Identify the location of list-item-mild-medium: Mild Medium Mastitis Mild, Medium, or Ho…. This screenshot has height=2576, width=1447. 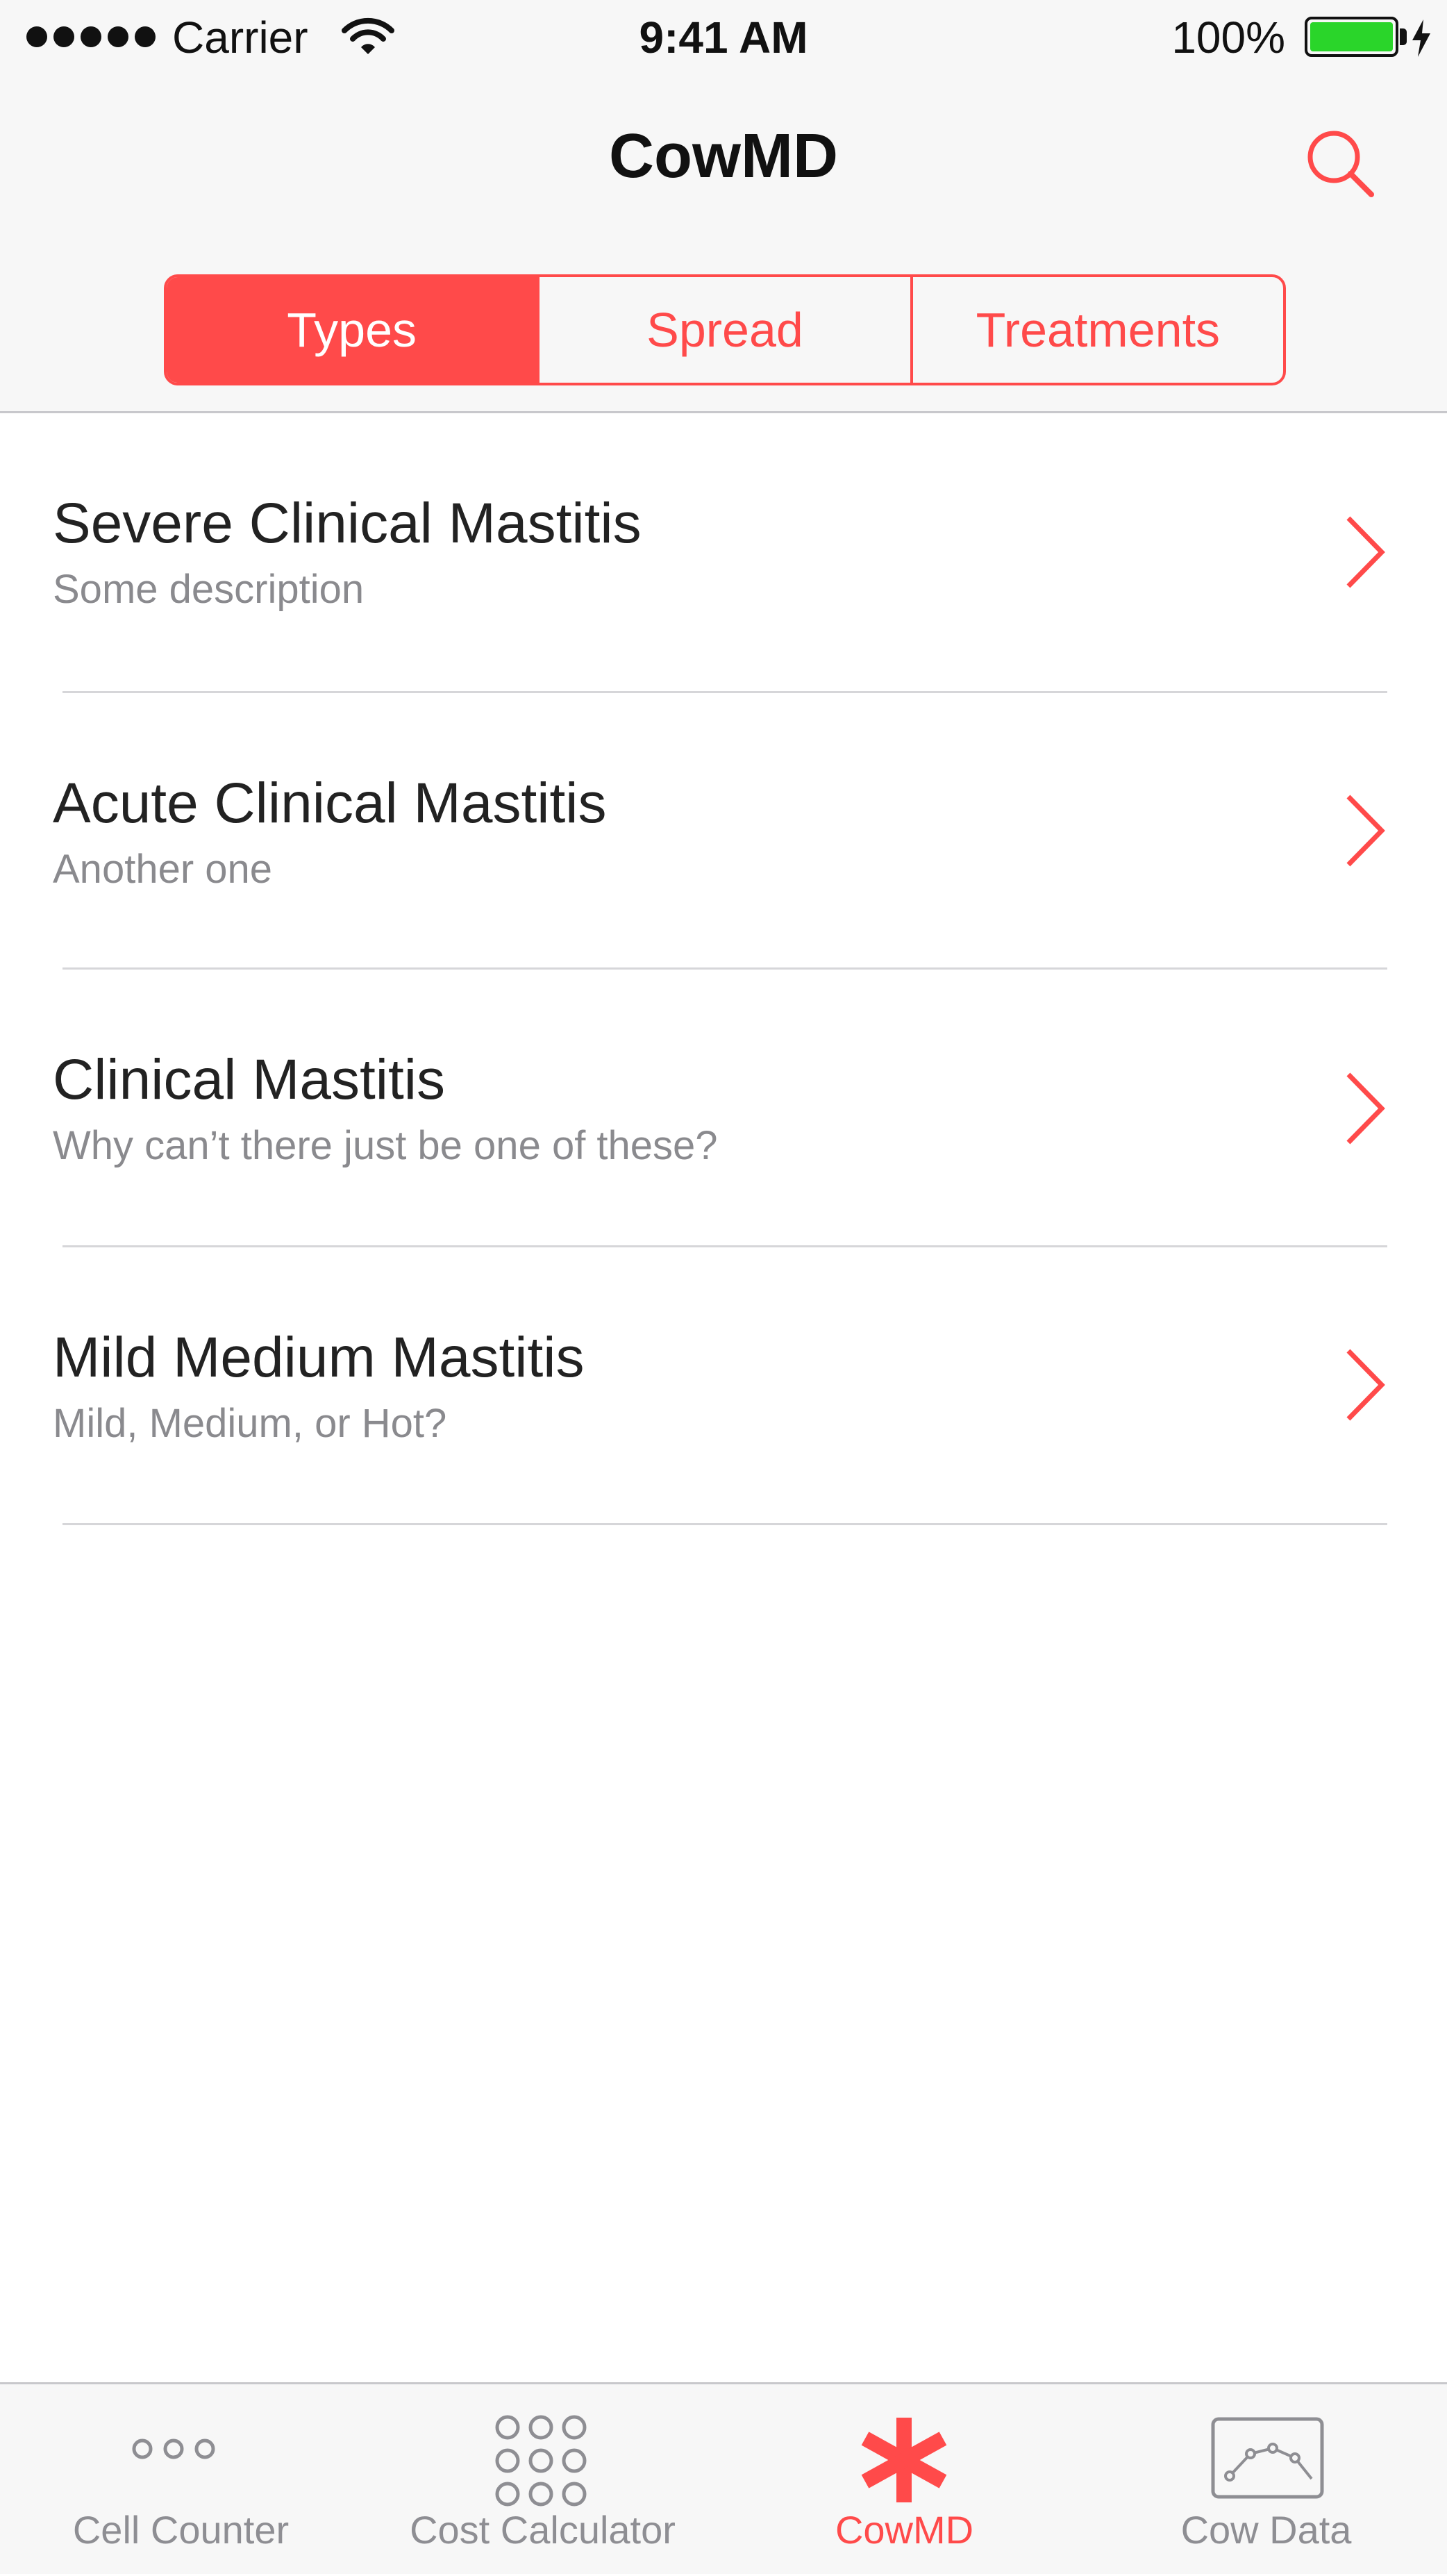
(723, 1386).